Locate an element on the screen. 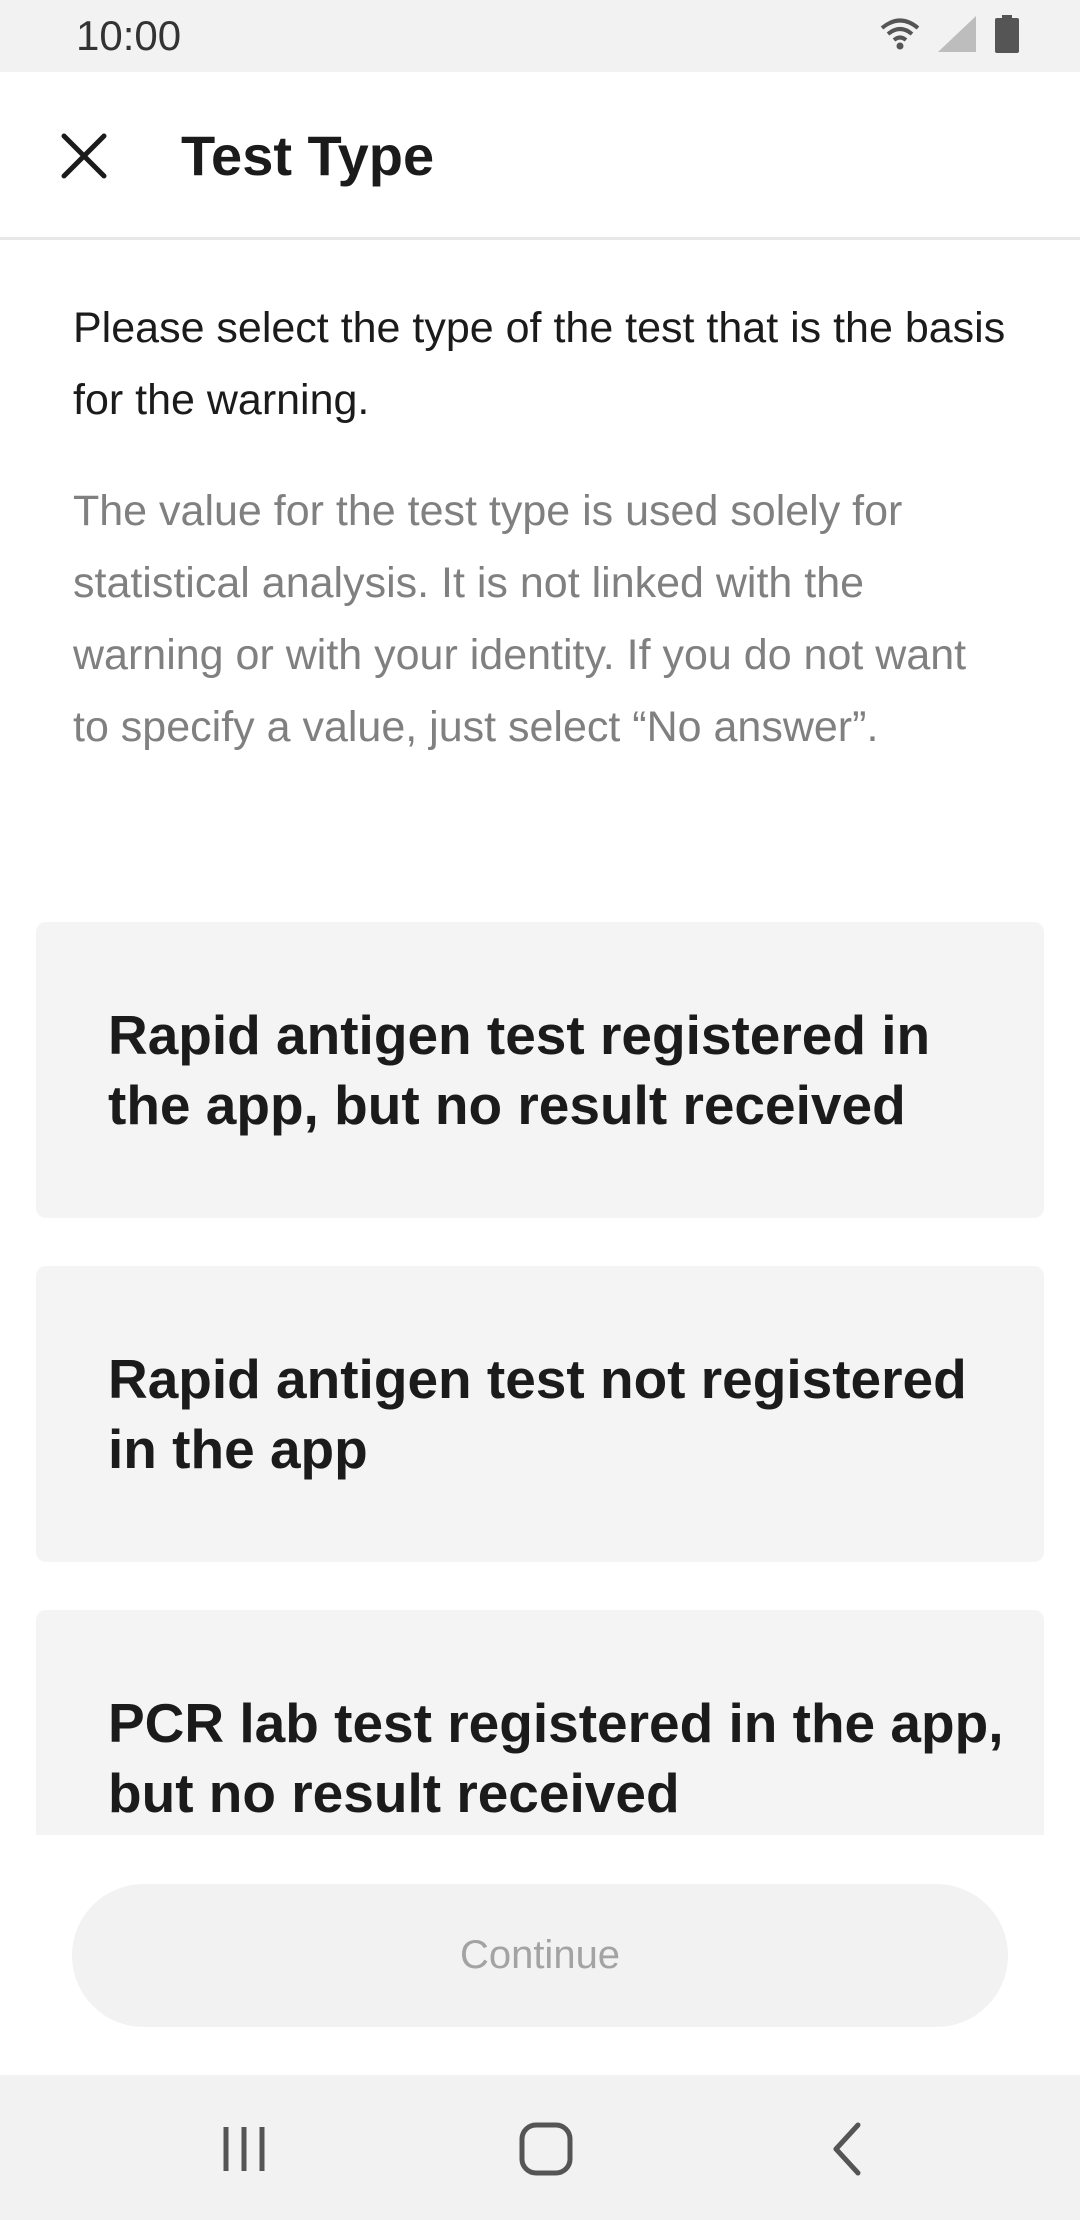 This screenshot has height=2220, width=1080. wifi-icon is located at coordinates (900, 34).